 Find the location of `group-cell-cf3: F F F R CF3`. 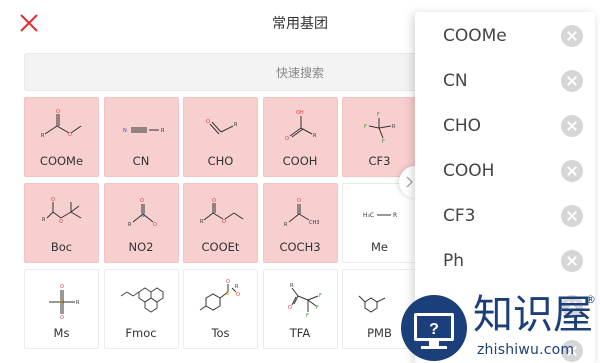

group-cell-cf3: F F F R CF3 is located at coordinates (379, 137).